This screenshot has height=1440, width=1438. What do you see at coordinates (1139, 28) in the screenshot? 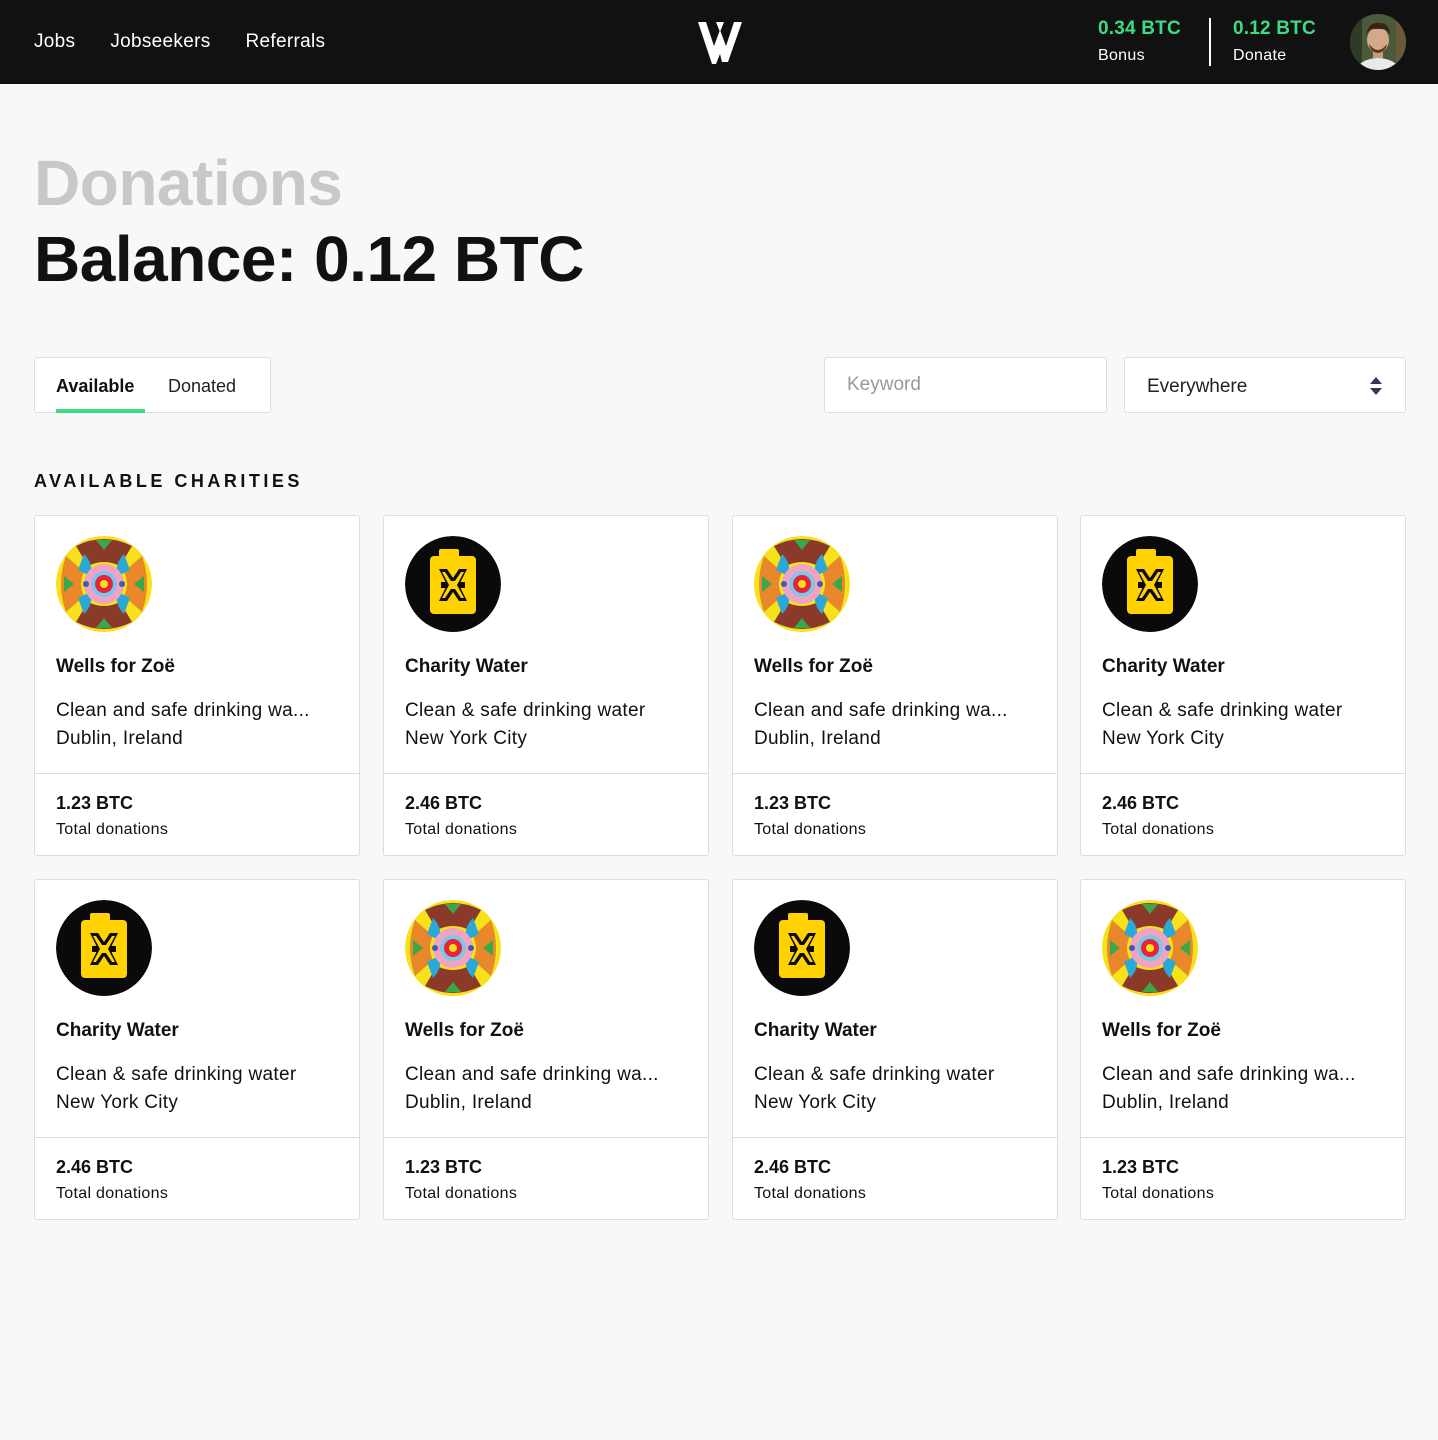
I see `bonus-value: 0.34 BTC` at bounding box center [1139, 28].